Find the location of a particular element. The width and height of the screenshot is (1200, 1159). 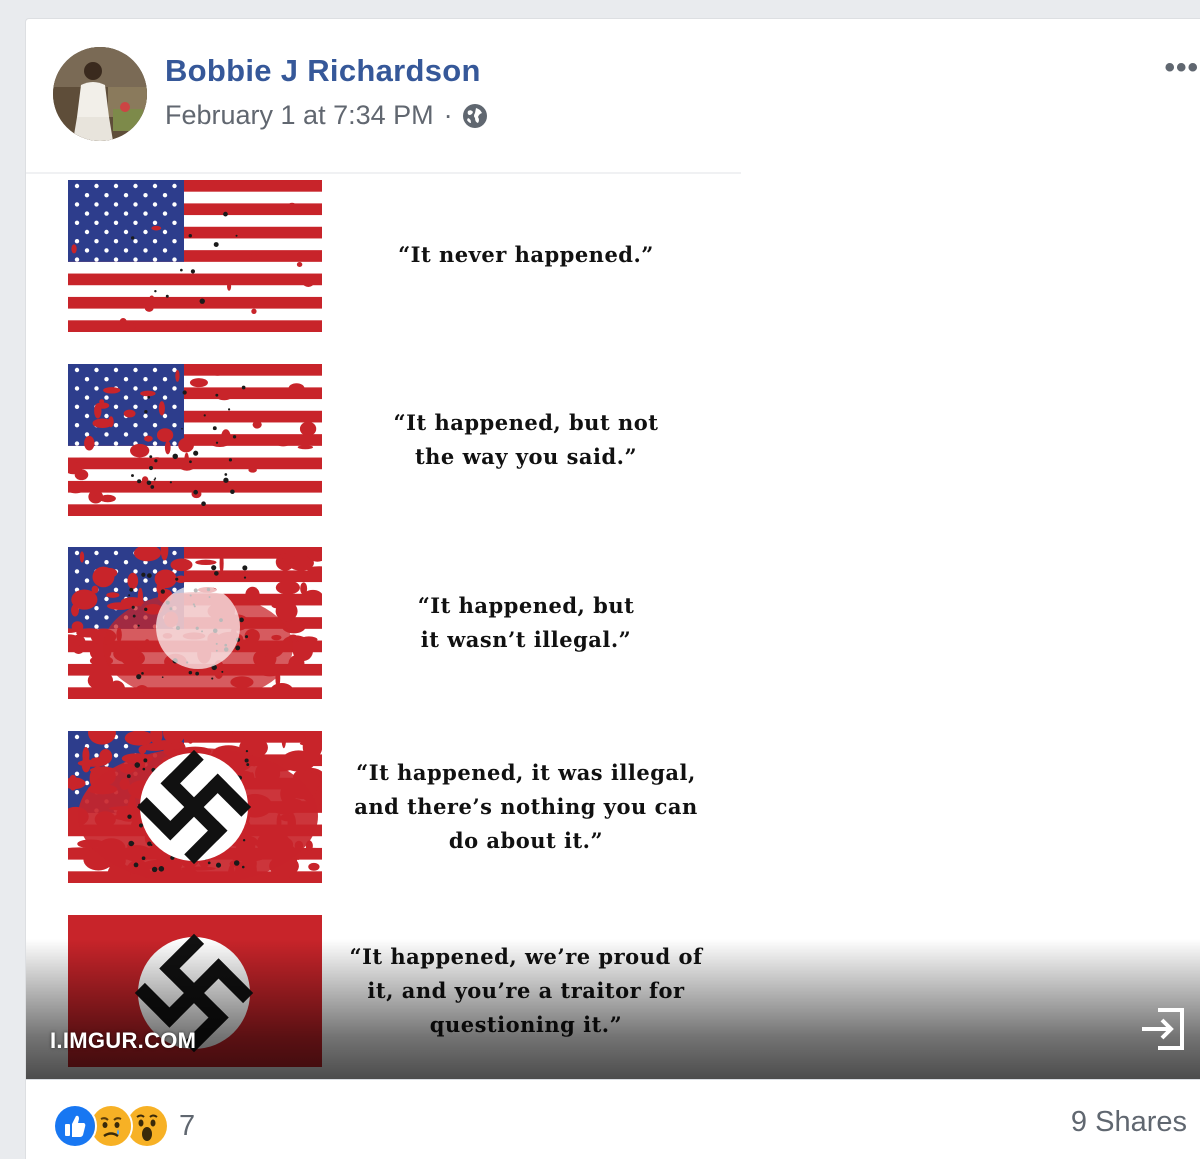

post-timestamp: February 1 at 7:34 PM is located at coordinates (299, 115).